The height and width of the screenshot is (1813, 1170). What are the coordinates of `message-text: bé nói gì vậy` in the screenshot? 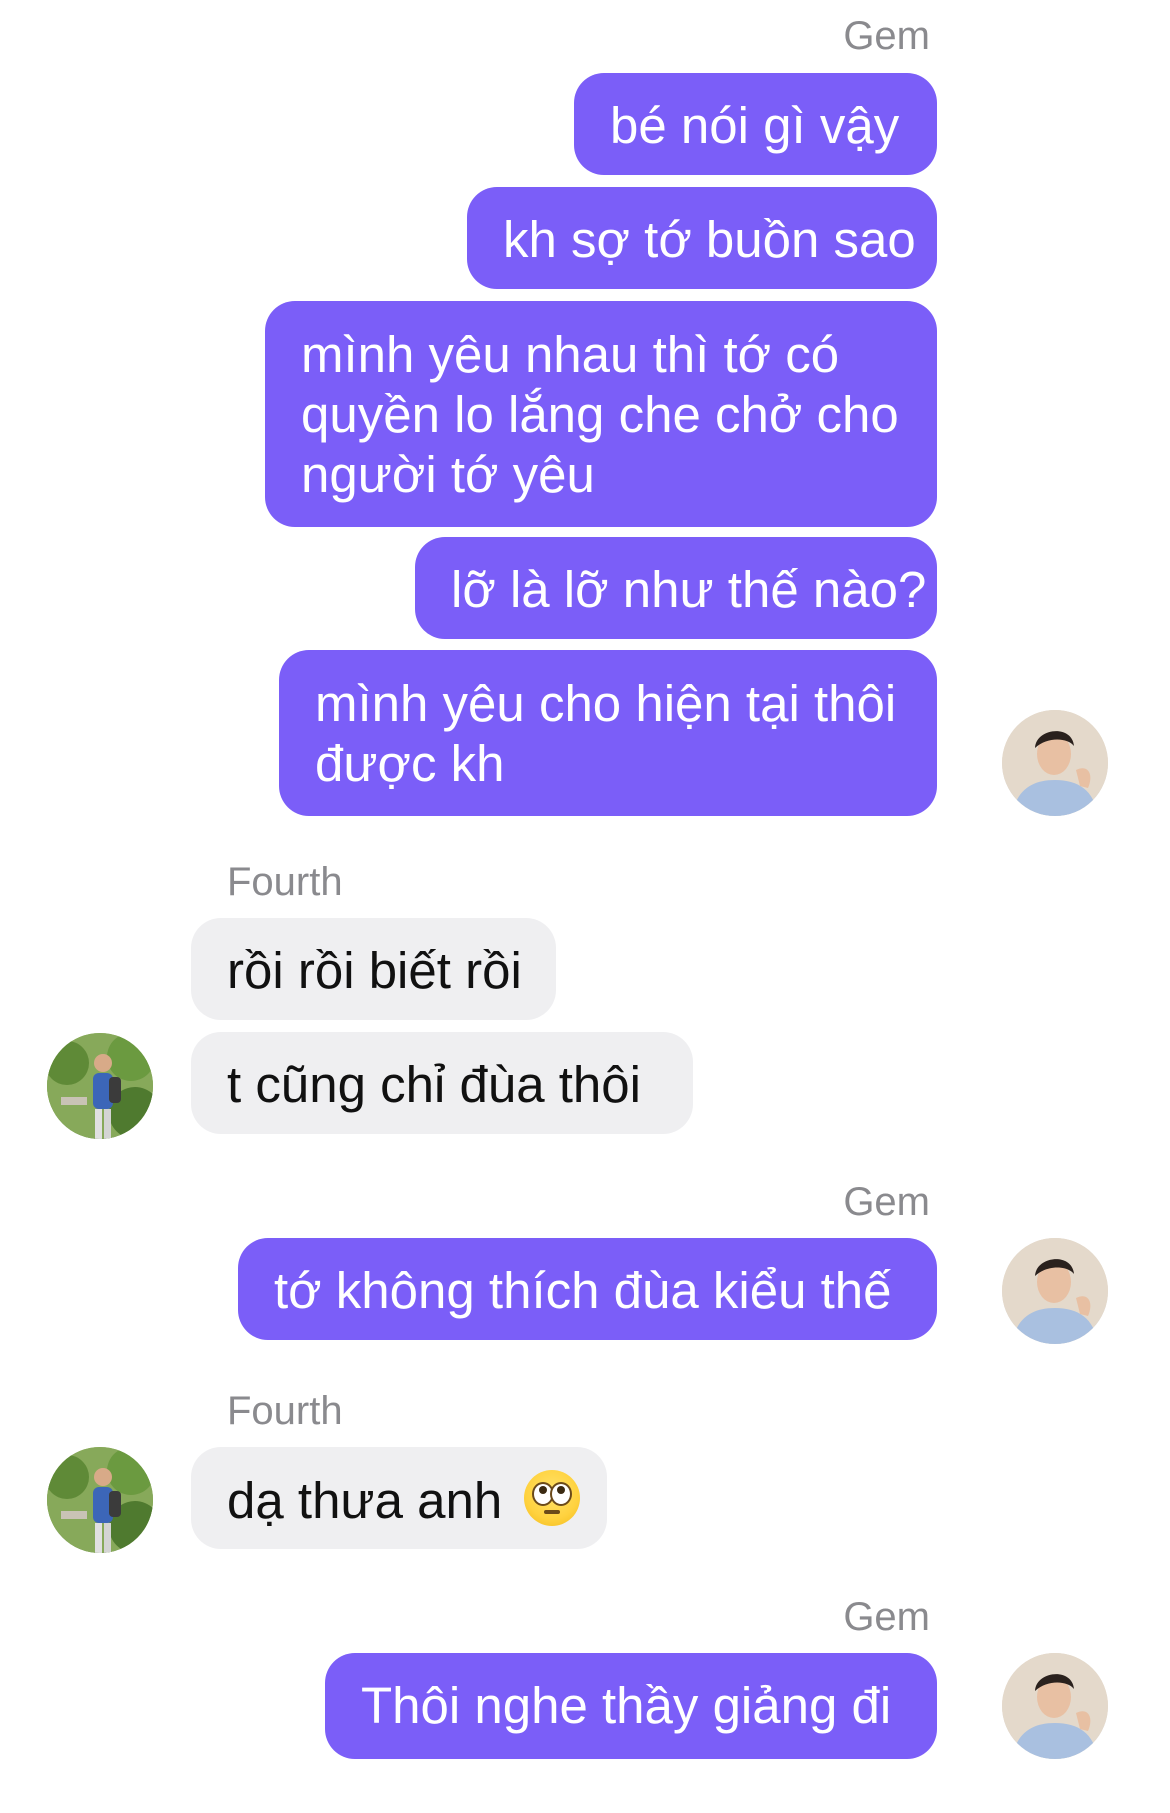 It's located at (755, 125).